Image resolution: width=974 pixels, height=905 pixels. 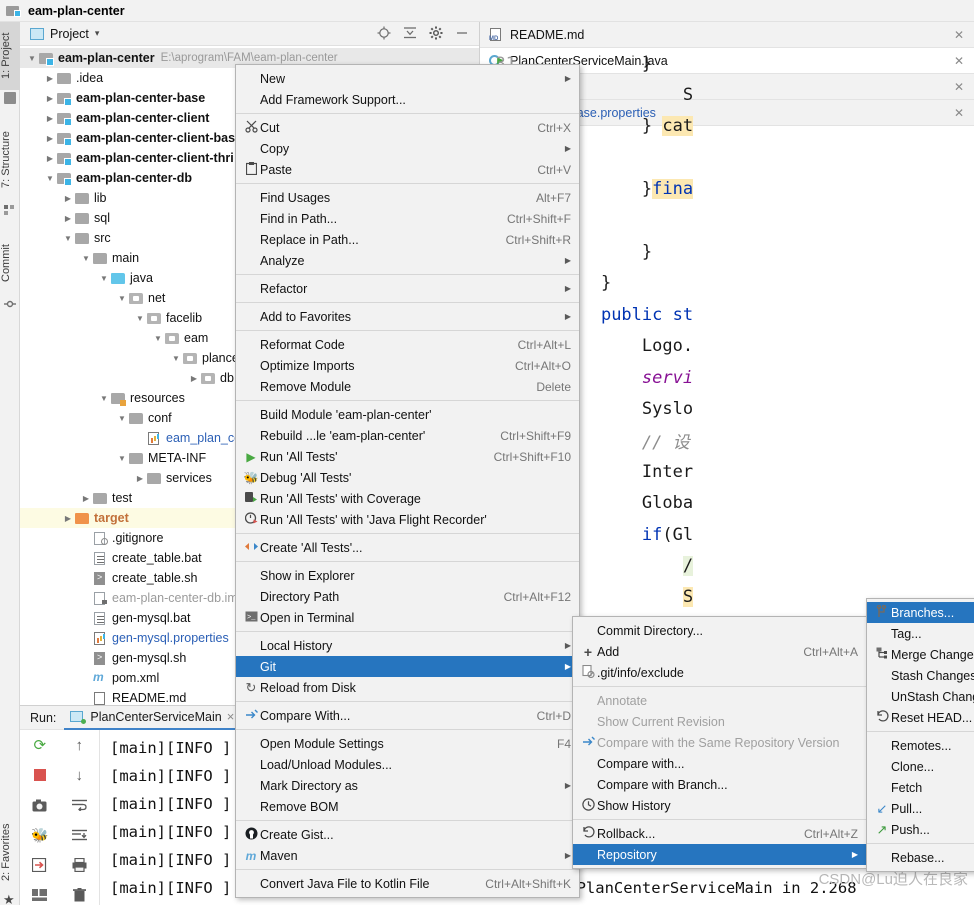 I want to click on menu-item: Rollback... Ctrl+Alt+Z, so click(x=719, y=833).